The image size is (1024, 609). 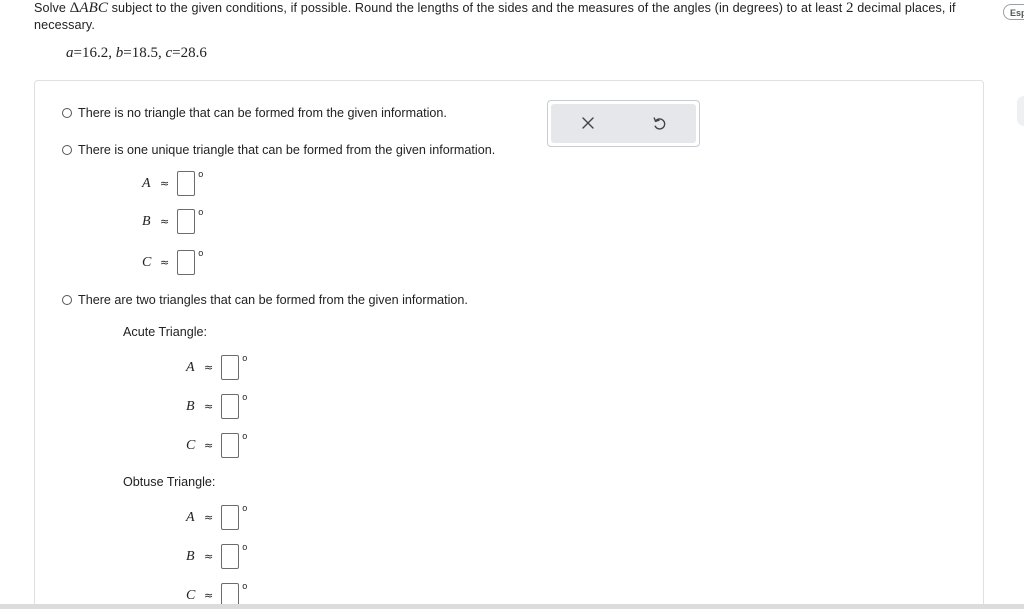 I want to click on one-angle-c-input, so click(x=186, y=262).